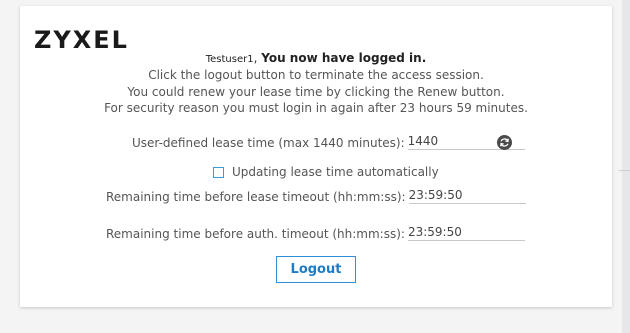  I want to click on lease-timeout-value: 23:59:50, so click(467, 196).